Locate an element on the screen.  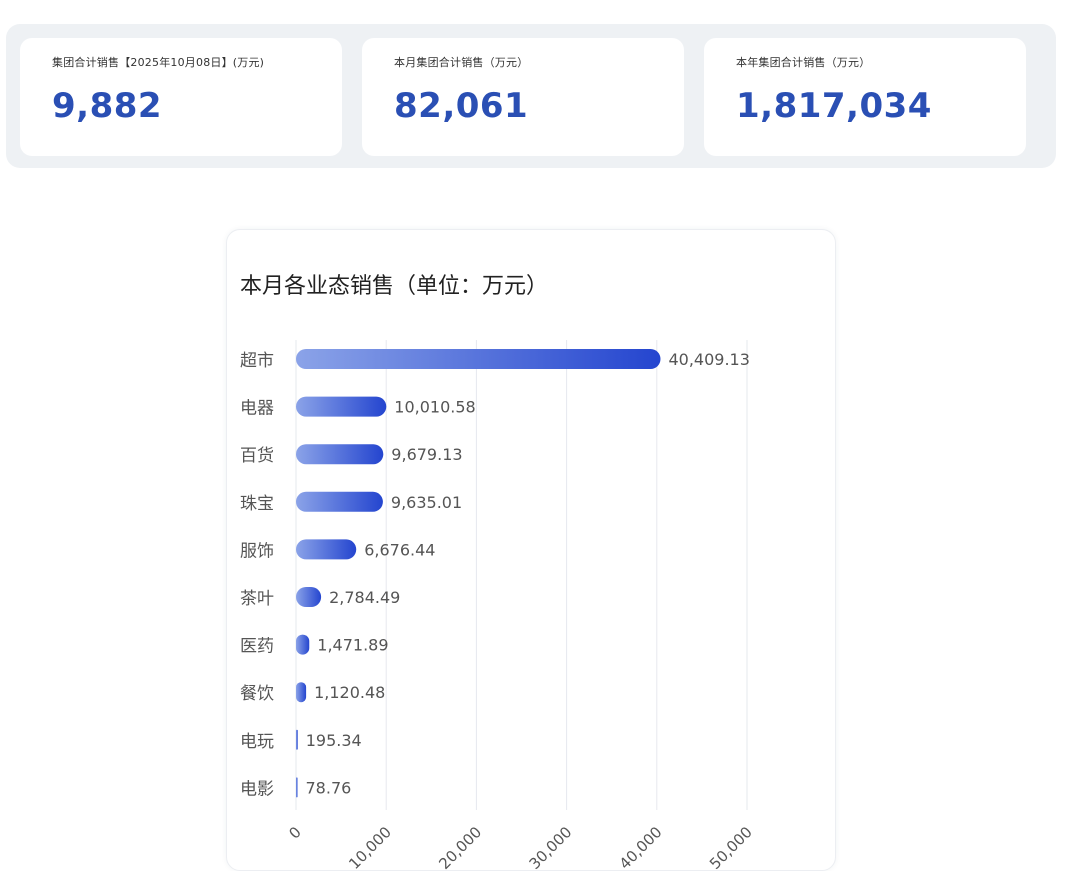
category-label: 医药 is located at coordinates (257, 647).